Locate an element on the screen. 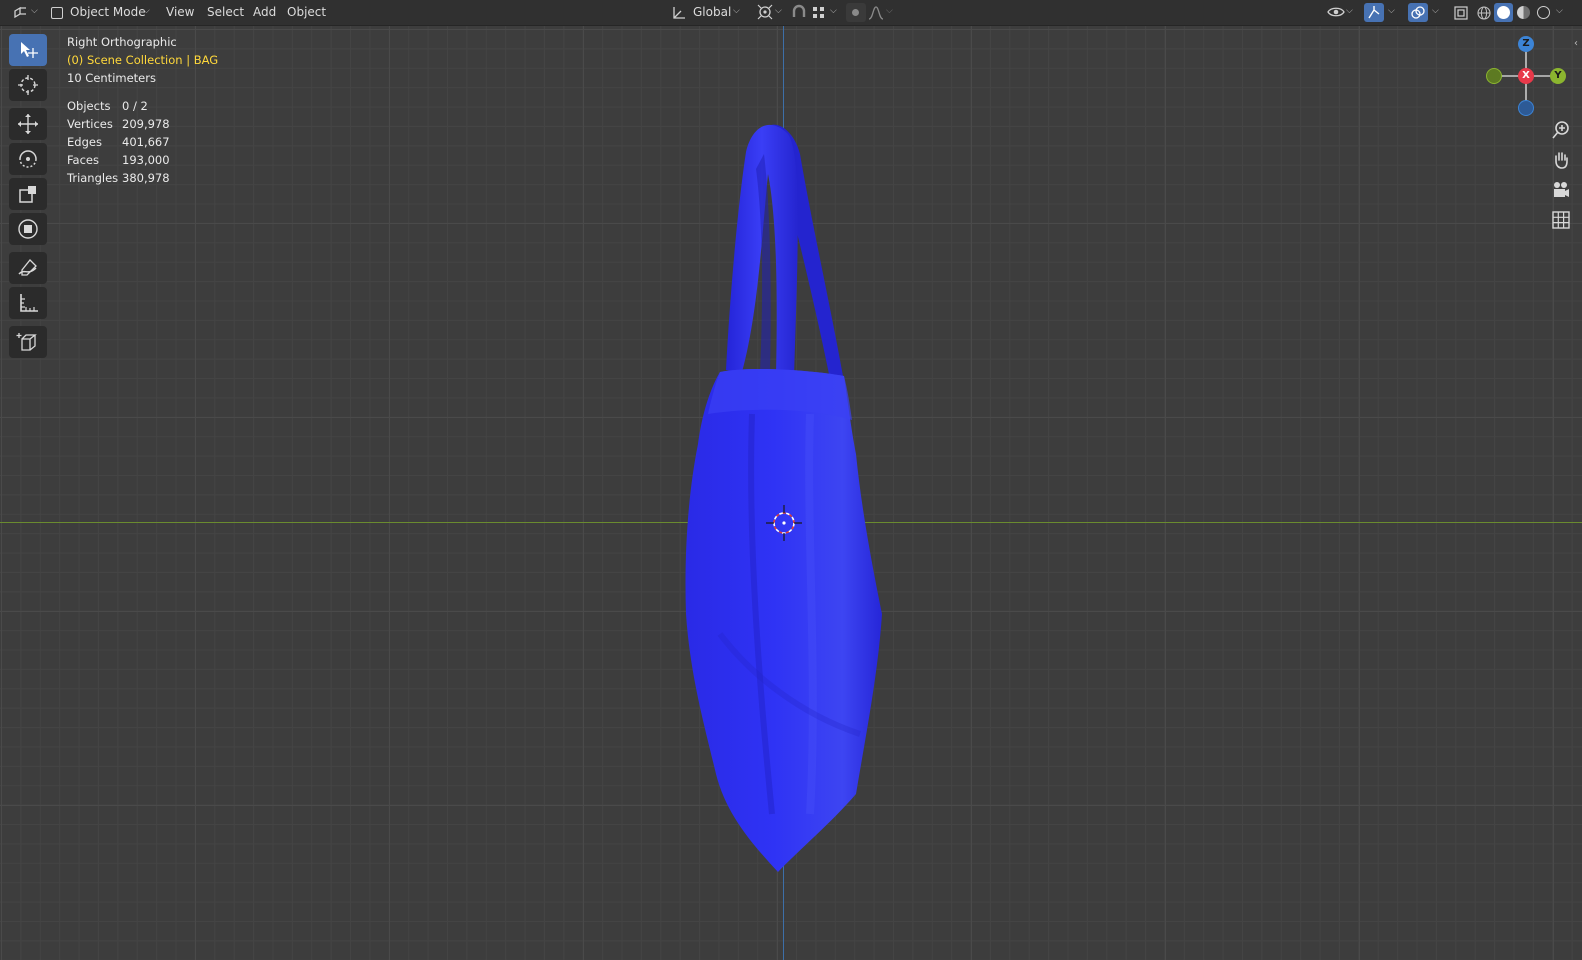 The image size is (1582, 960). rendered-sphere-icon is located at coordinates (1543, 12).